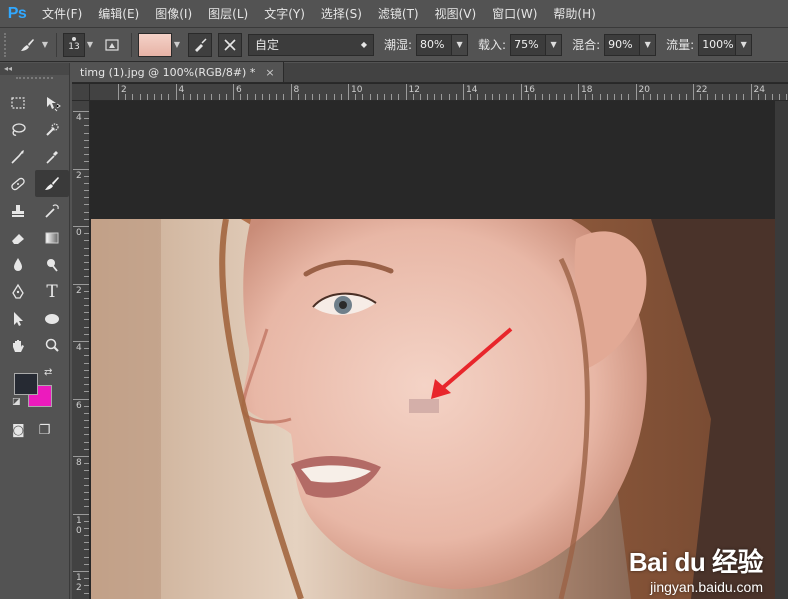  I want to click on menu-image: 图像(I), so click(173, 14).